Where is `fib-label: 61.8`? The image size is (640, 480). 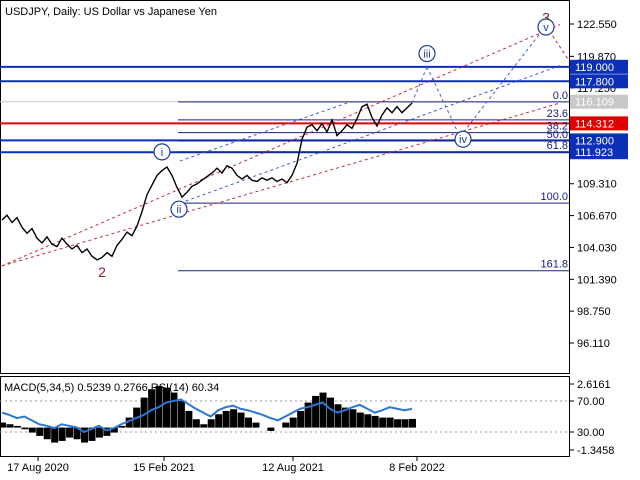
fib-label: 61.8 is located at coordinates (557, 146).